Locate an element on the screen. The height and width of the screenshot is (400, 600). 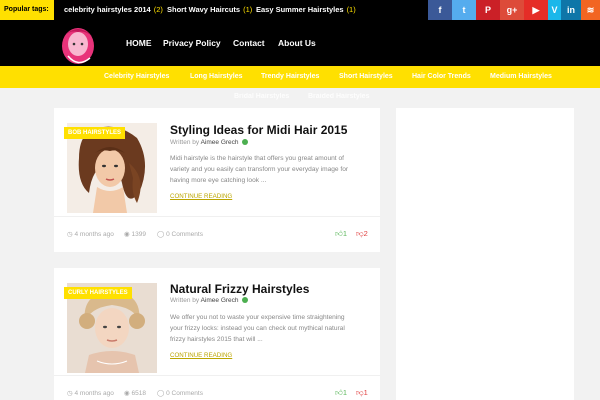
post-views: ◉ 6518 is located at coordinates (135, 393).